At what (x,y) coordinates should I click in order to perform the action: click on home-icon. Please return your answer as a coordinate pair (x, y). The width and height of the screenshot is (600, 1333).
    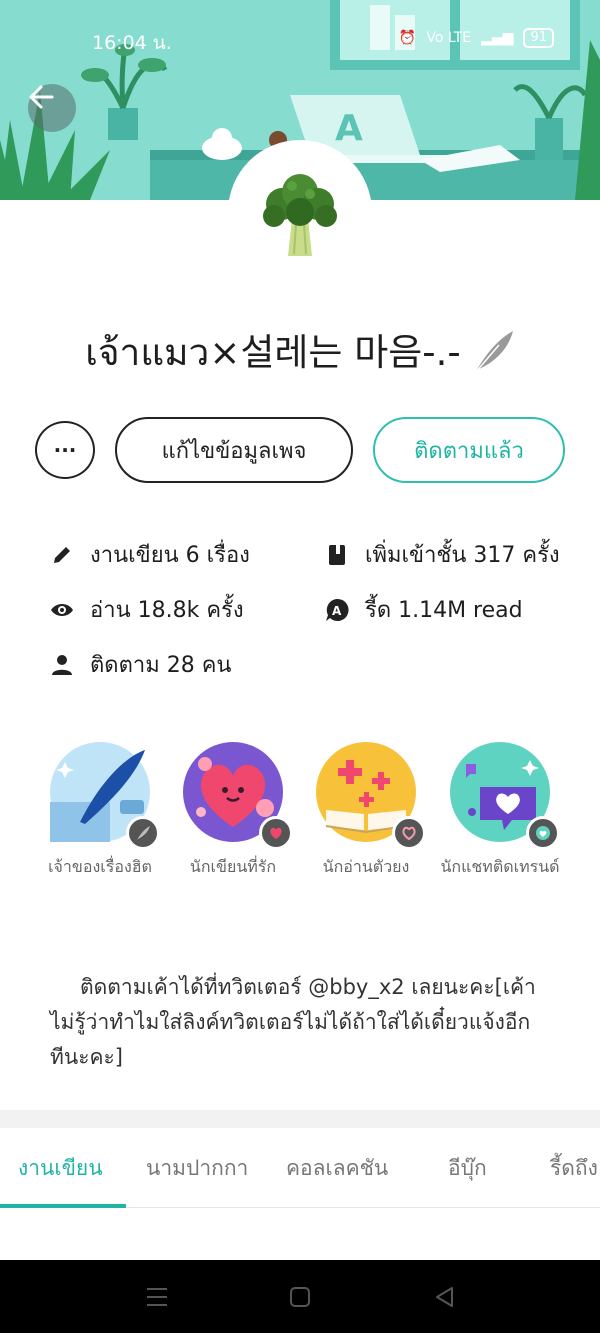
    Looking at the image, I should click on (300, 1297).